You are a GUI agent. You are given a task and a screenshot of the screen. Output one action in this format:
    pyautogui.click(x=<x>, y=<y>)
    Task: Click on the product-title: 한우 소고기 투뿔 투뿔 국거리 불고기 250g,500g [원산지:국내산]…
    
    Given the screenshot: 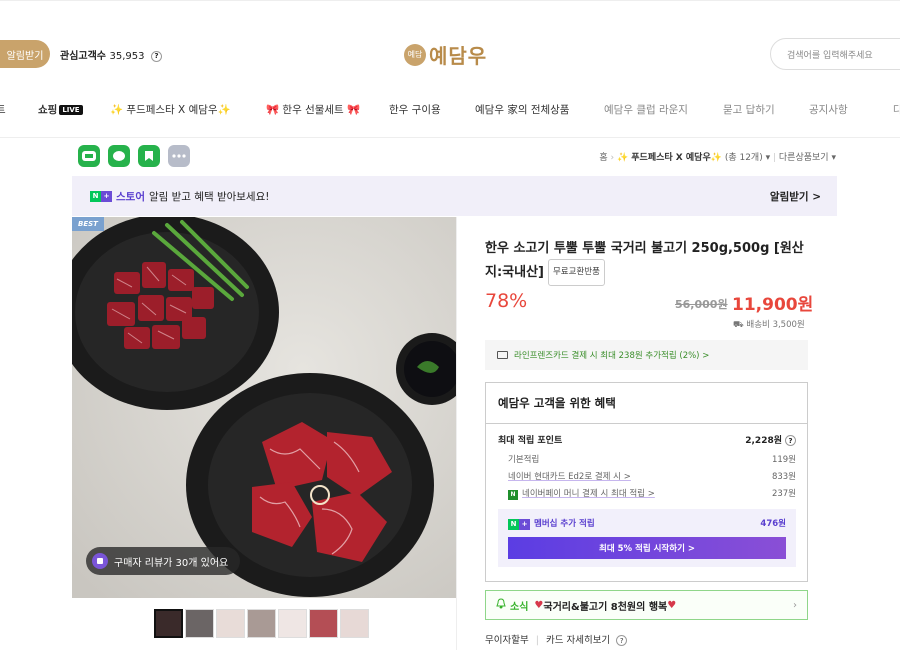 What is the action you would take?
    pyautogui.click(x=645, y=262)
    